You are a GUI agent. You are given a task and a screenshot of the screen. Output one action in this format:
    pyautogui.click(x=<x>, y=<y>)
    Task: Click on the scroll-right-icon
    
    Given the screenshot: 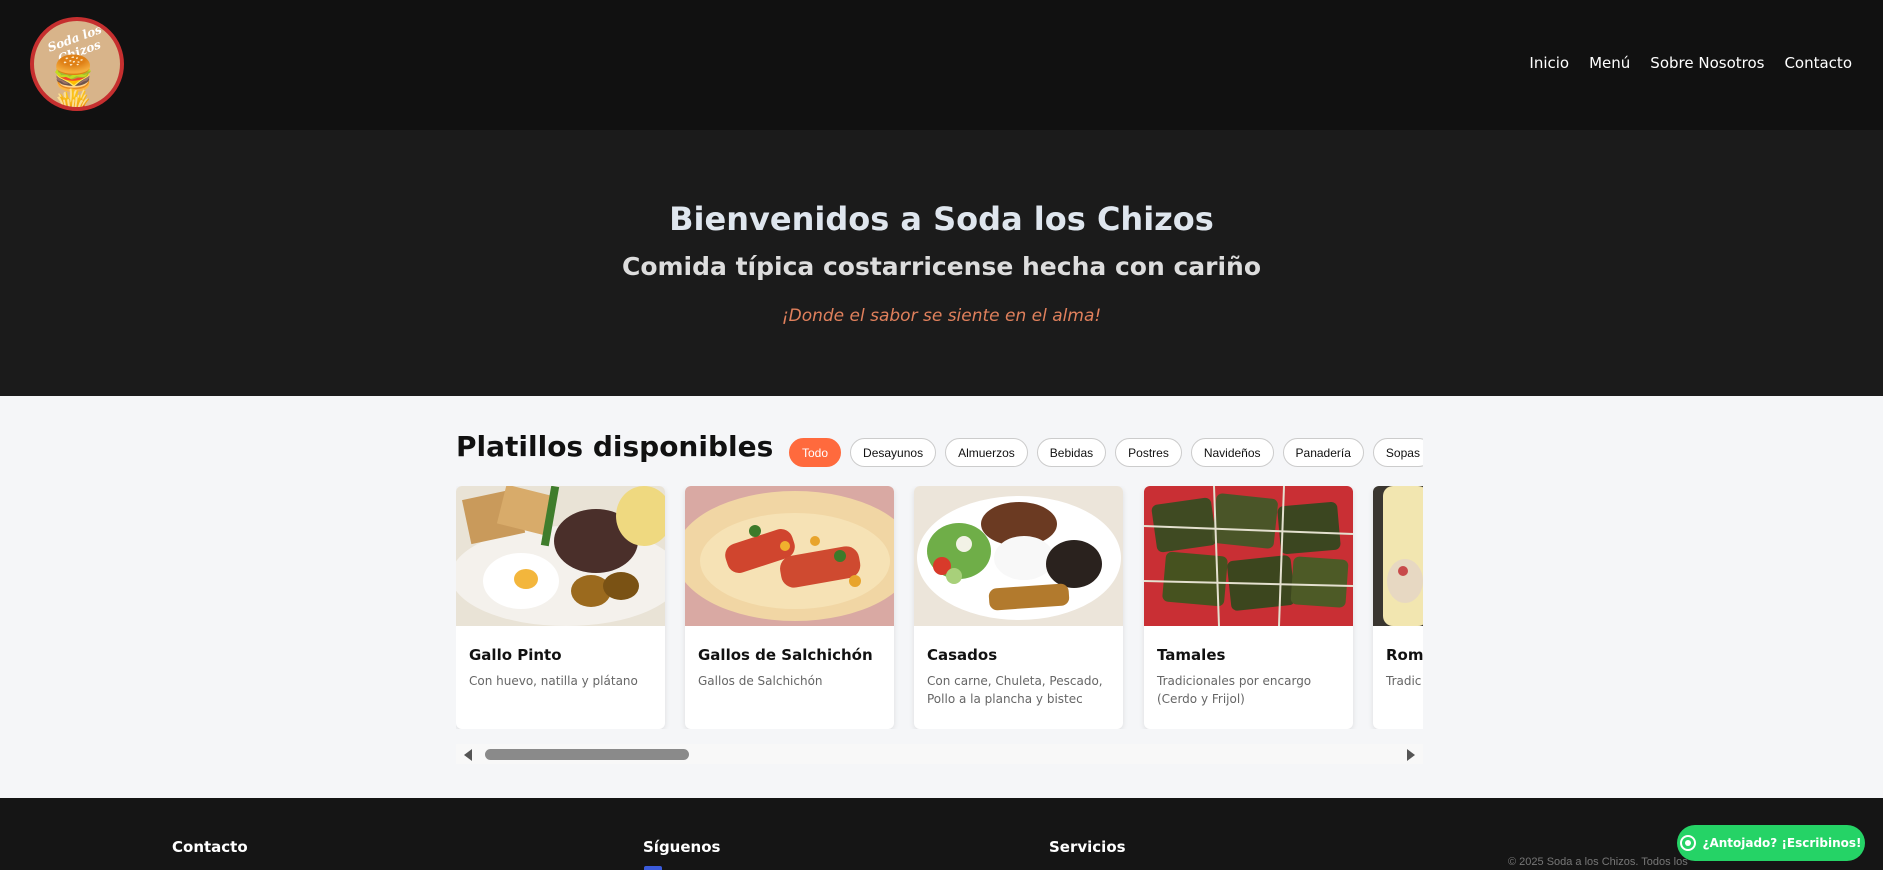 What is the action you would take?
    pyautogui.click(x=1411, y=755)
    